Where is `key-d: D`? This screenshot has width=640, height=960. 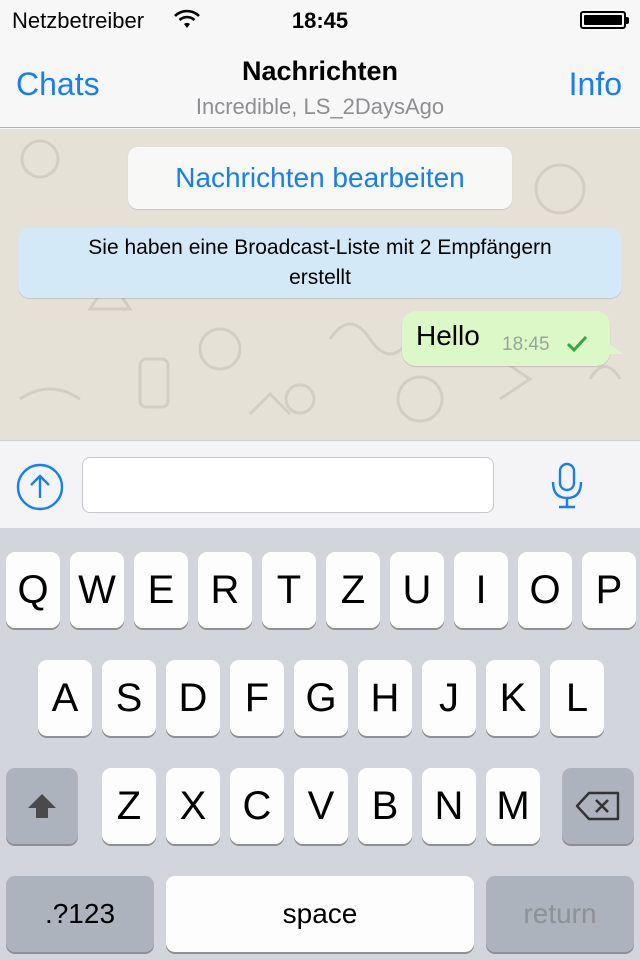 key-d: D is located at coordinates (193, 698).